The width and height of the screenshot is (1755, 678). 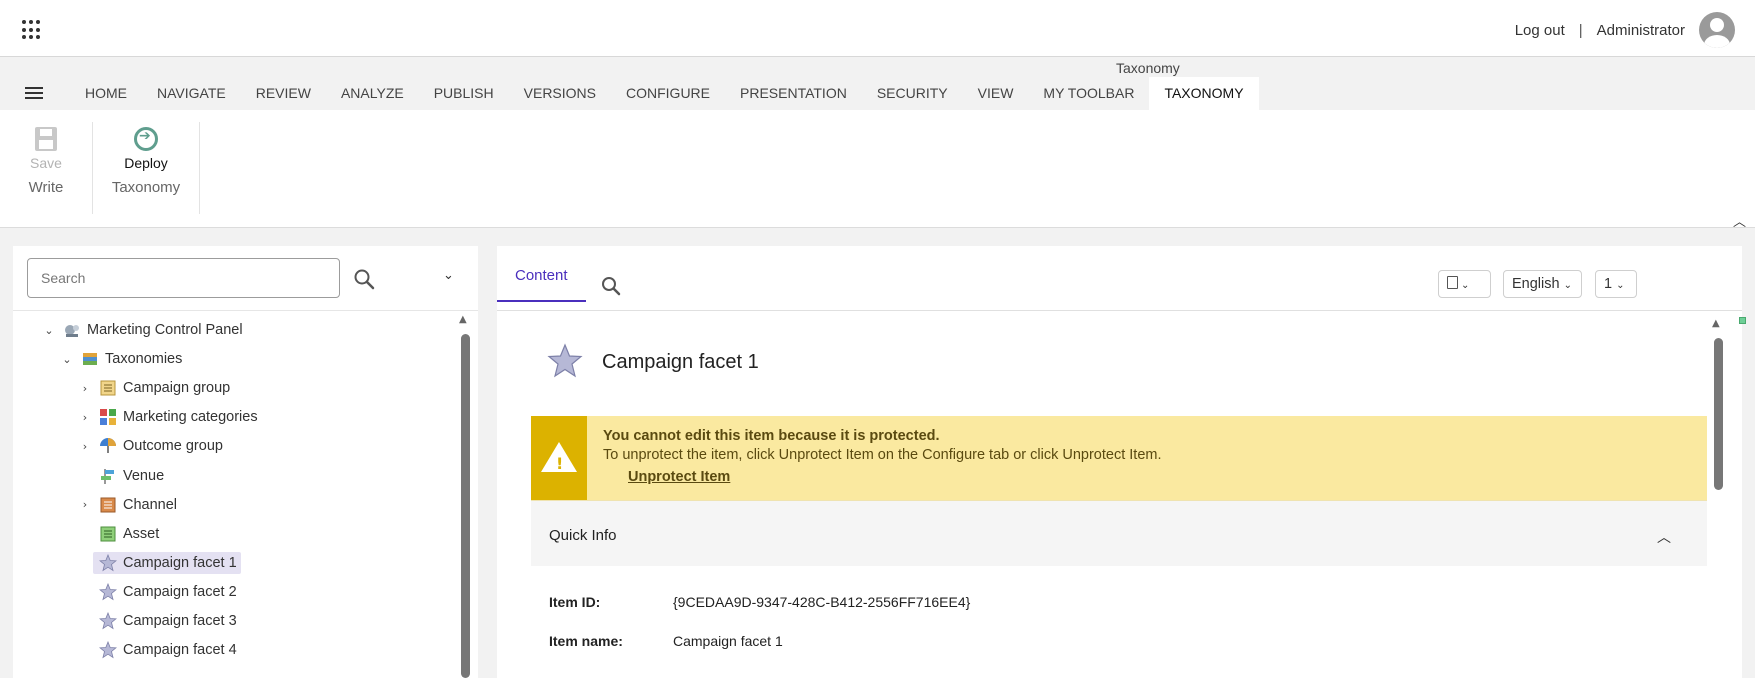 I want to click on version-dropdown: 1 ⌄, so click(x=1616, y=284).